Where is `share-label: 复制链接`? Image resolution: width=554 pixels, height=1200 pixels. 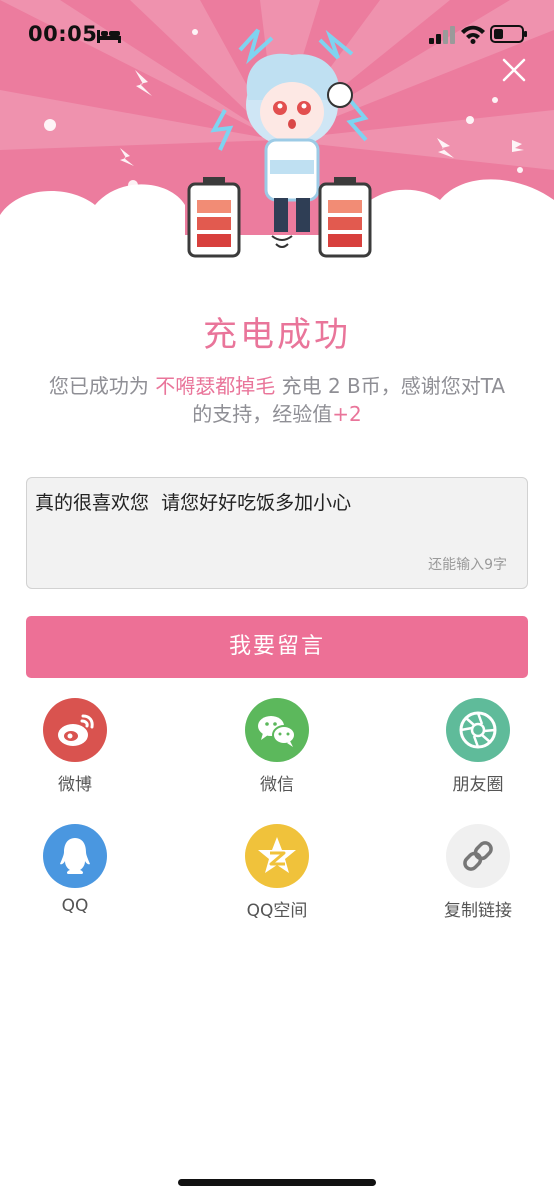
share-label: 复制链接 is located at coordinates (478, 911).